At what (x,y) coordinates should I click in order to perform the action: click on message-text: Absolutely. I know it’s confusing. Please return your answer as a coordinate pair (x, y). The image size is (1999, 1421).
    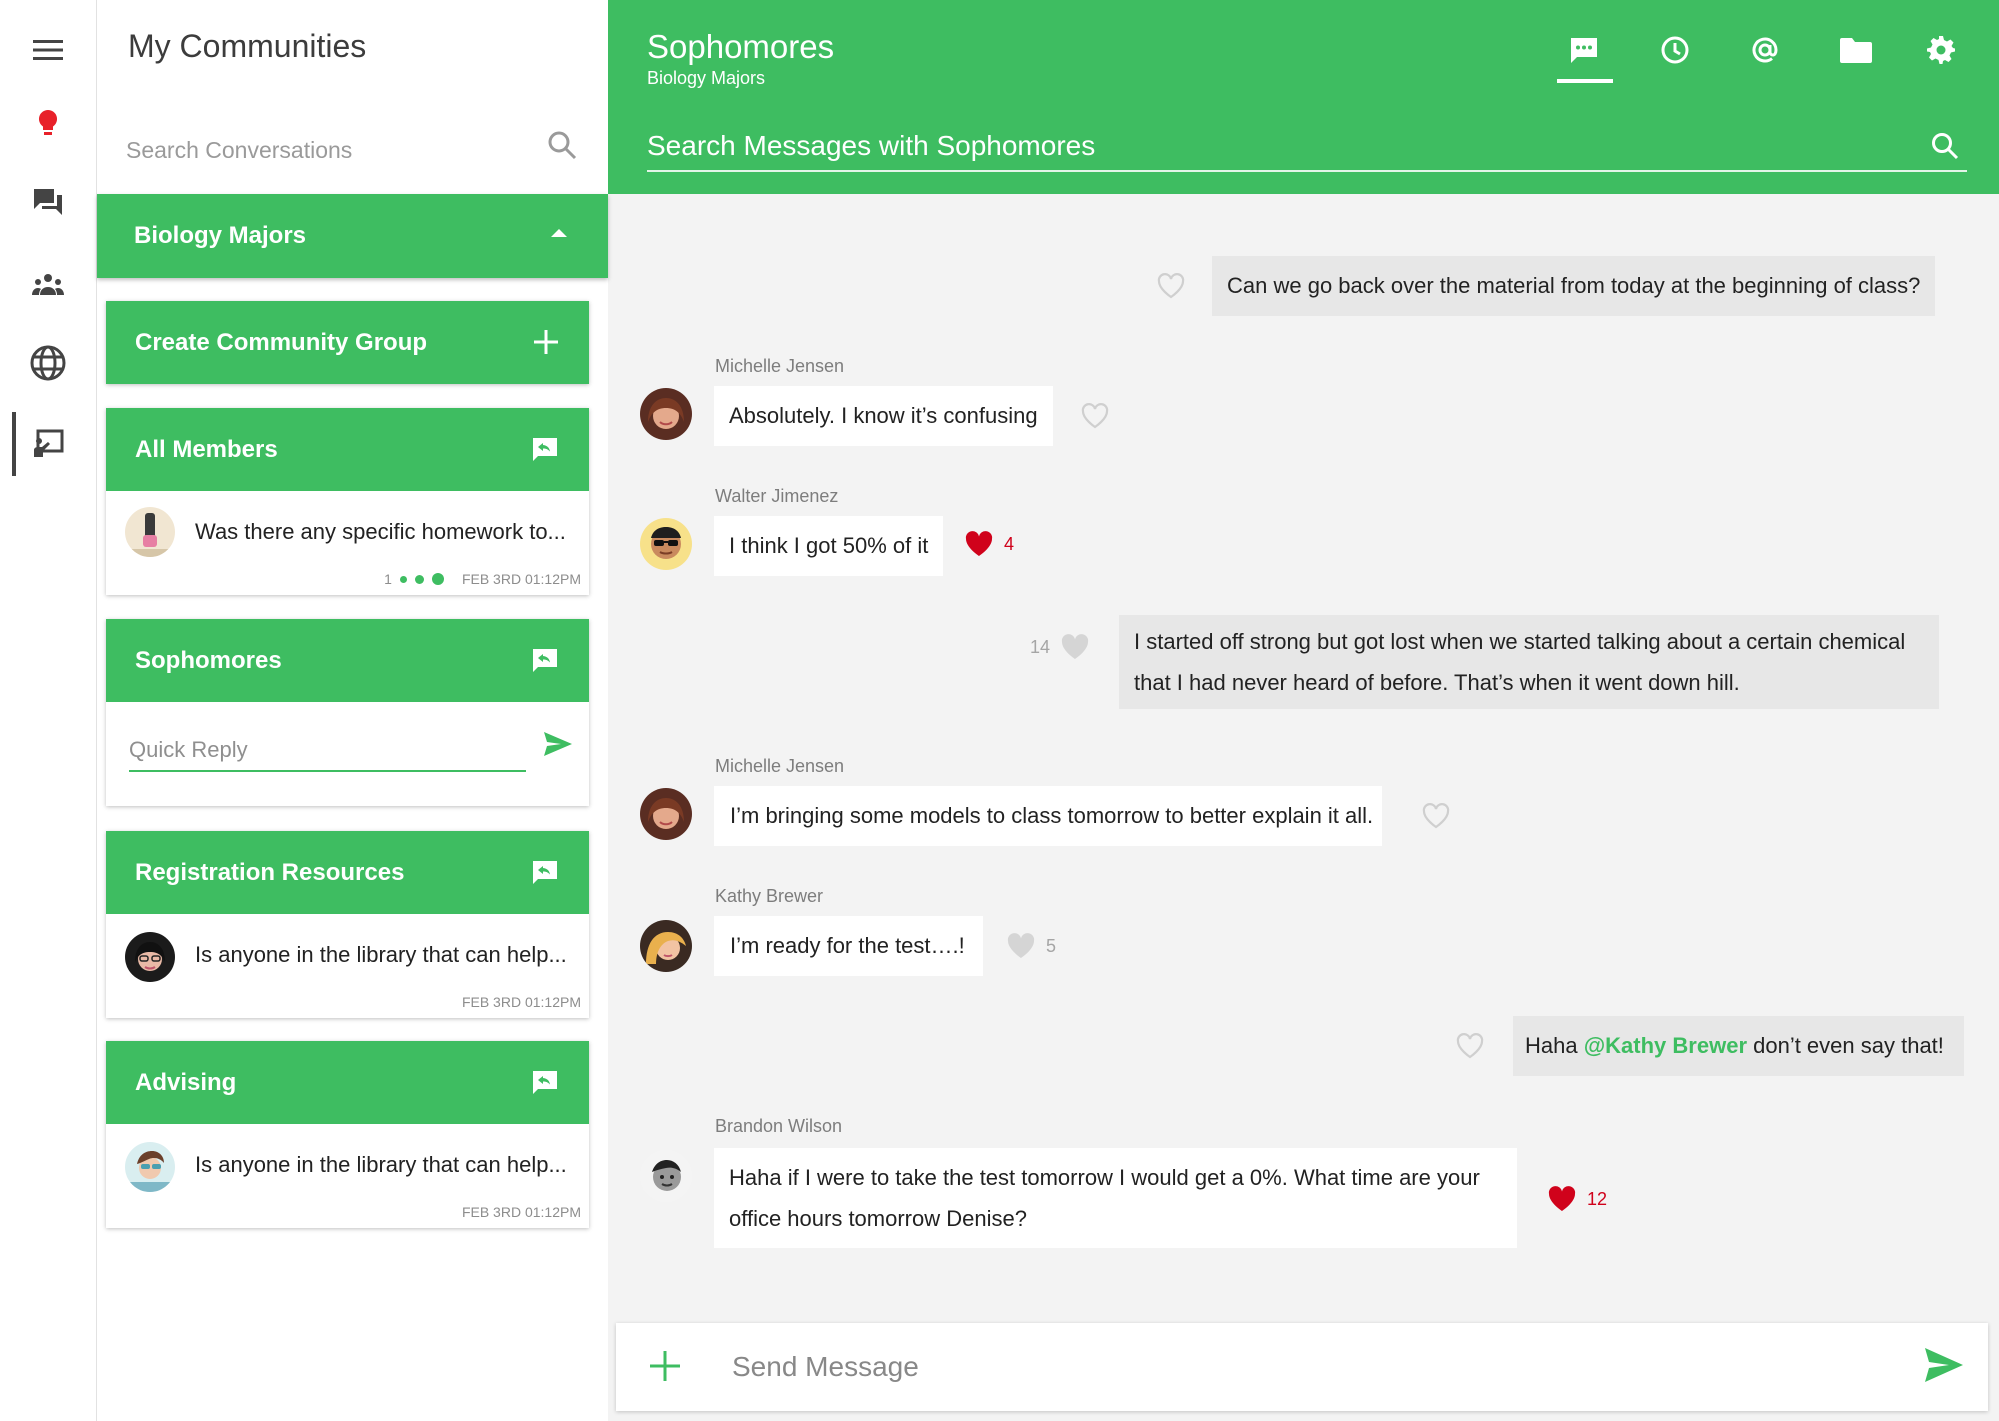
    Looking at the image, I should click on (883, 415).